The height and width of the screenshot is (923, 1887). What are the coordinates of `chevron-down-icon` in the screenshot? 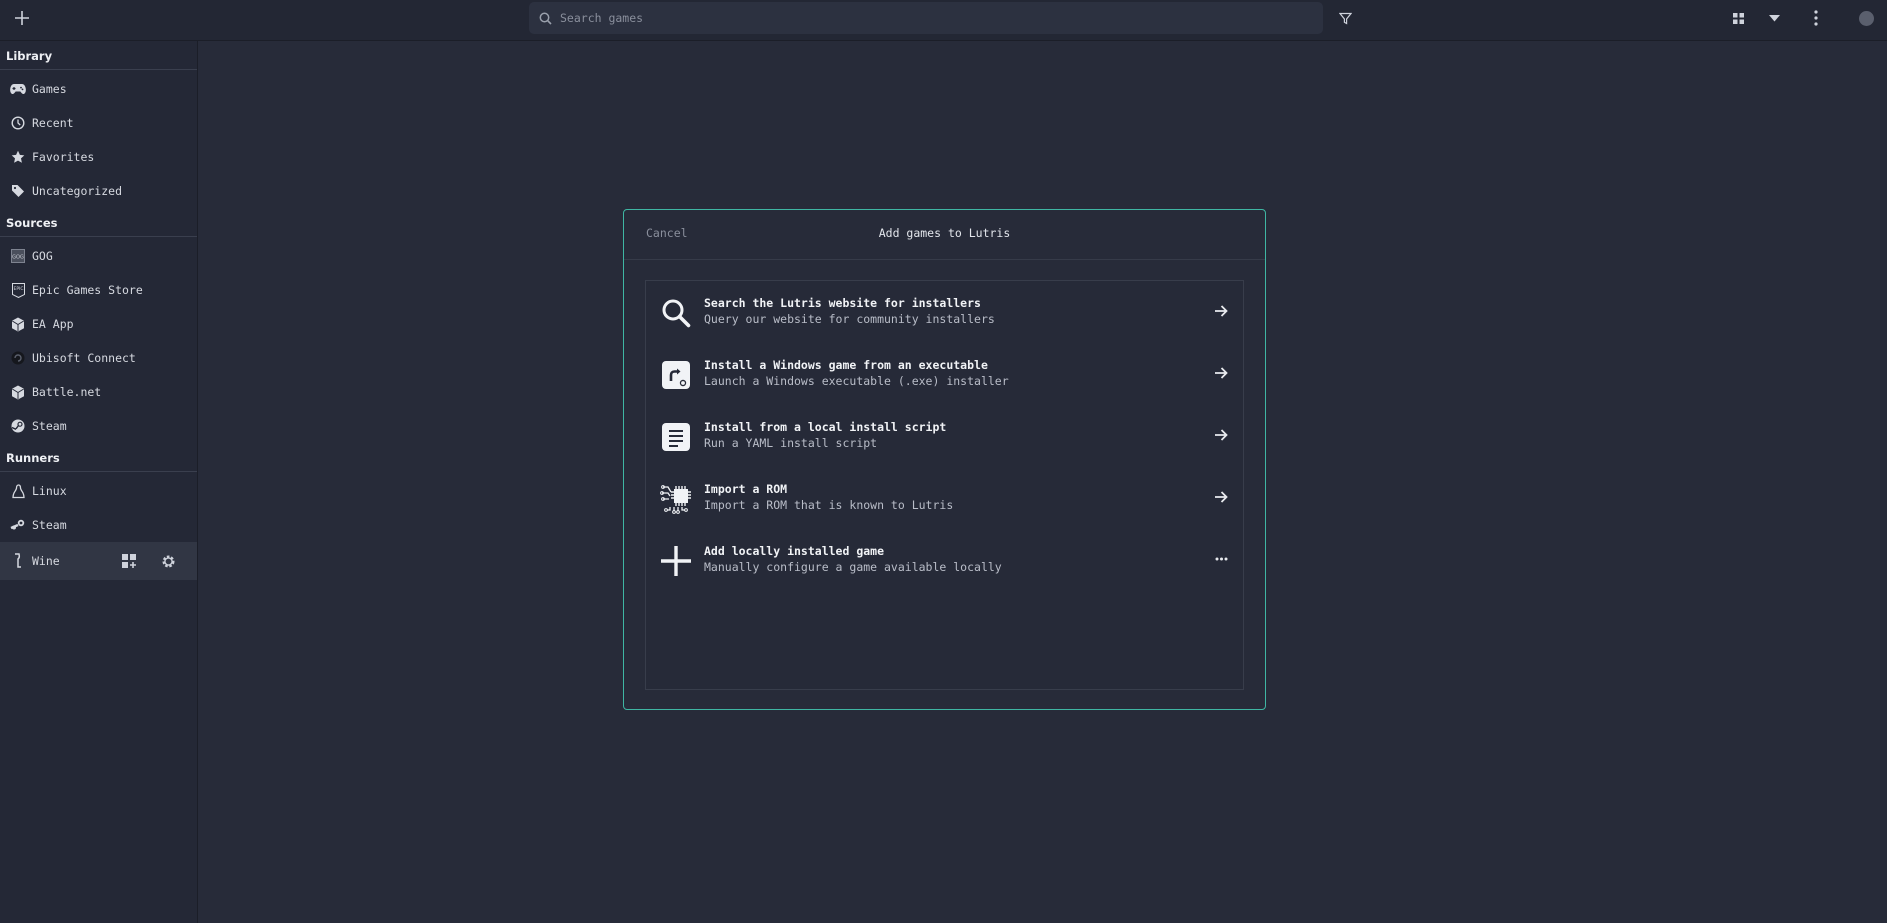 It's located at (1774, 17).